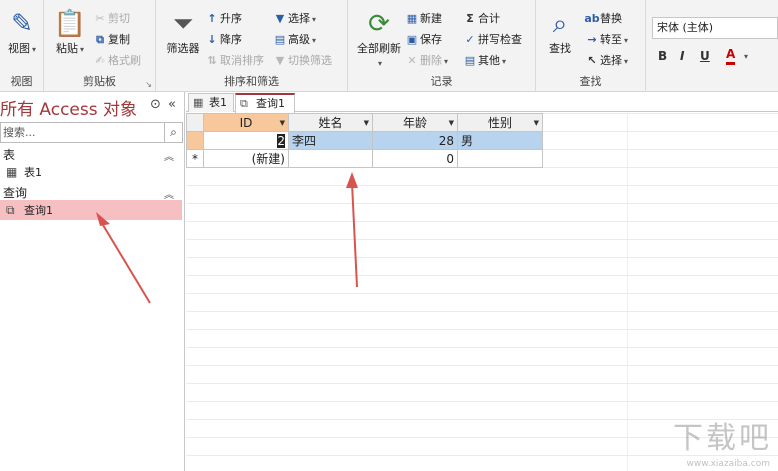 The image size is (778, 471). Describe the element at coordinates (265, 103) in the screenshot. I see `tab-query1: ⧉ 查询1` at that location.